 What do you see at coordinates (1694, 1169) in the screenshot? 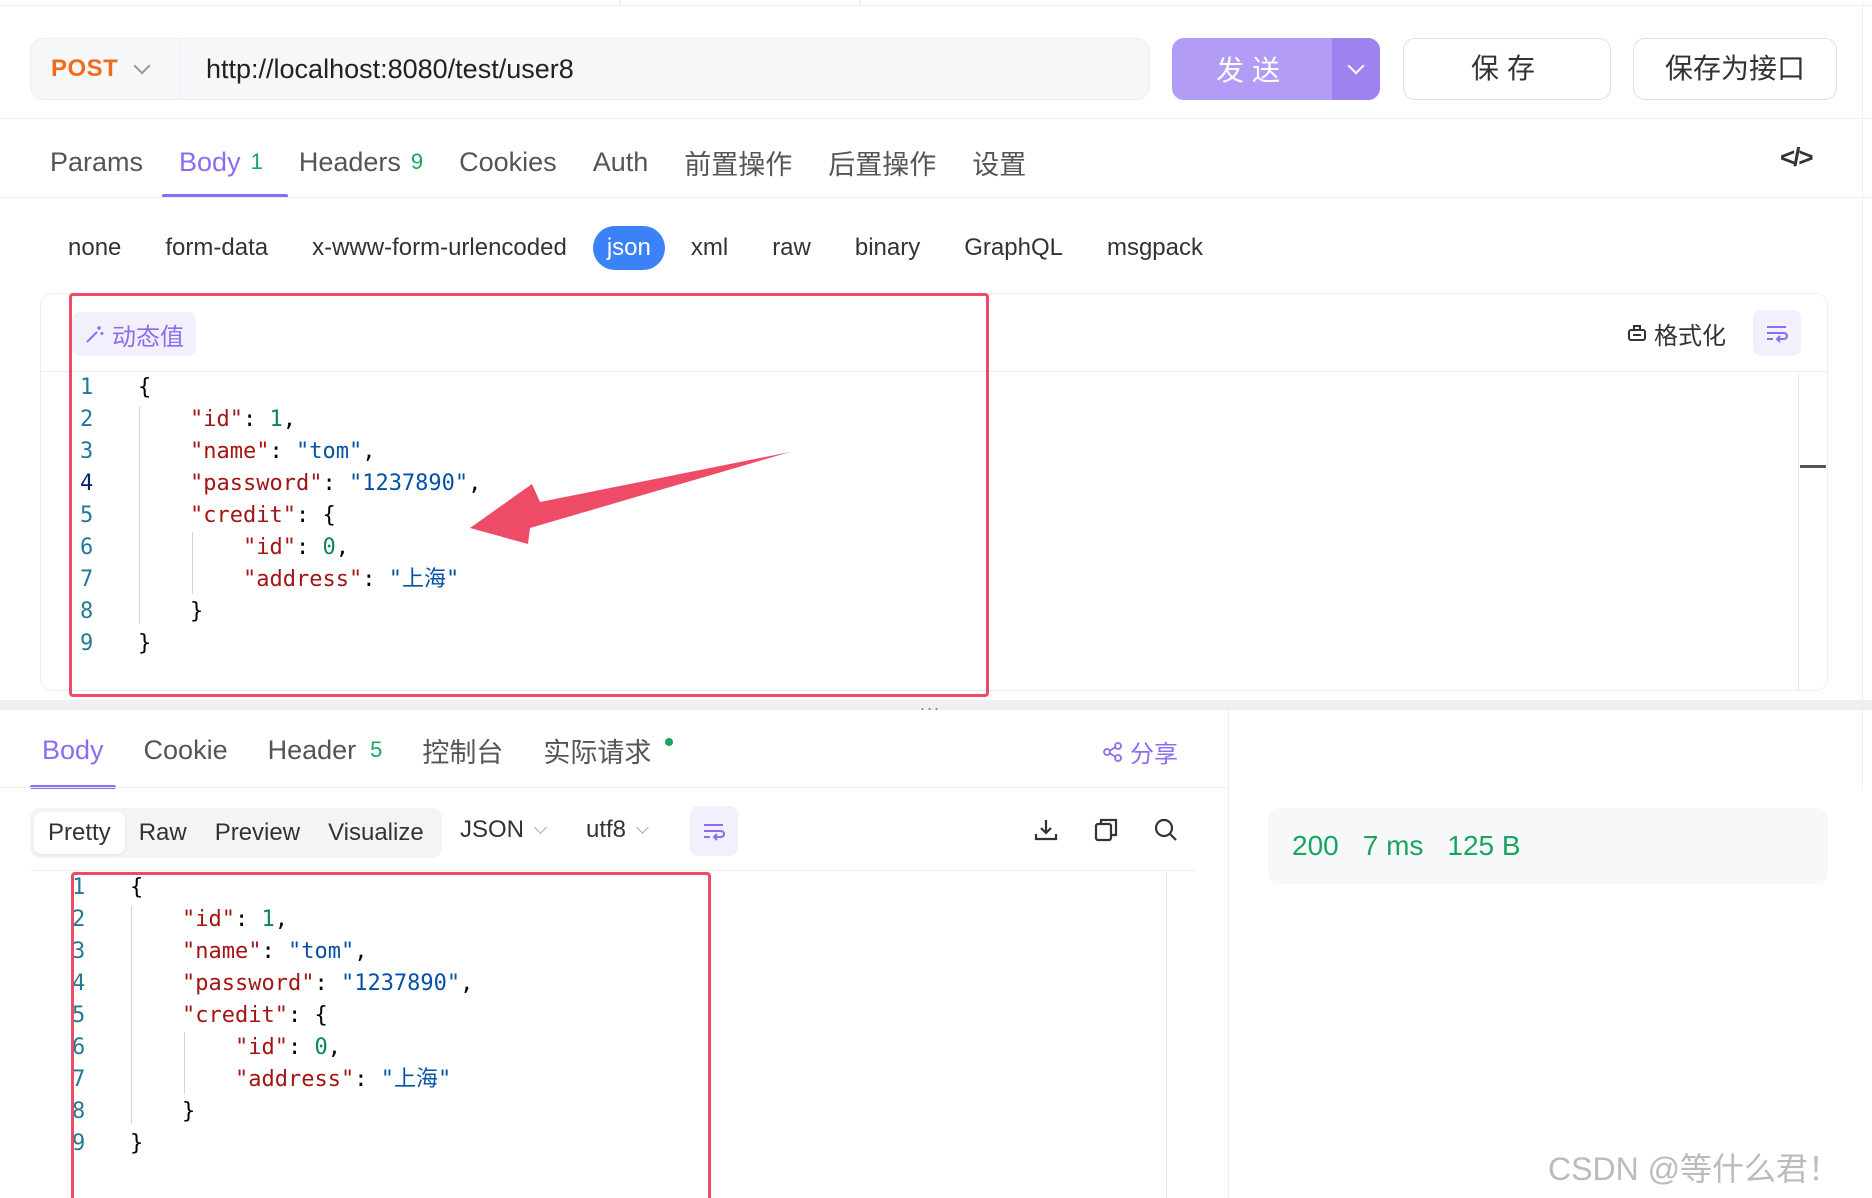
I see `watermark: CSDN @等什么君！` at bounding box center [1694, 1169].